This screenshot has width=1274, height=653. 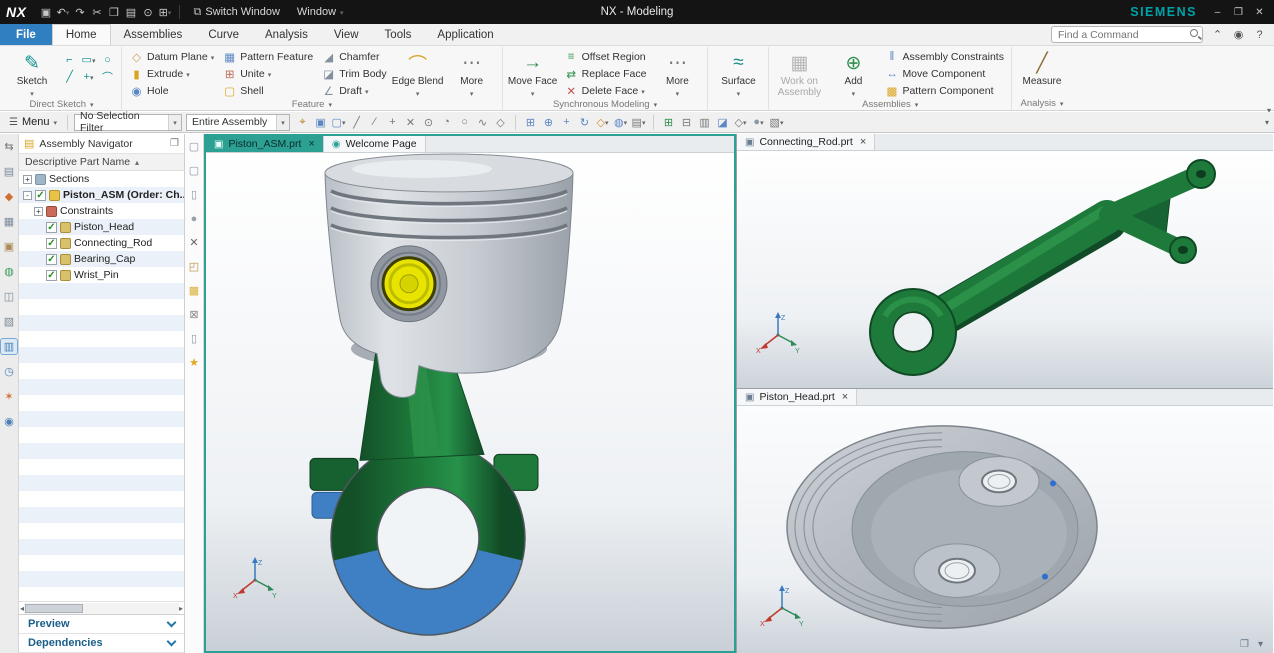 I want to click on offset-region-button: Offset Region, so click(x=605, y=56).